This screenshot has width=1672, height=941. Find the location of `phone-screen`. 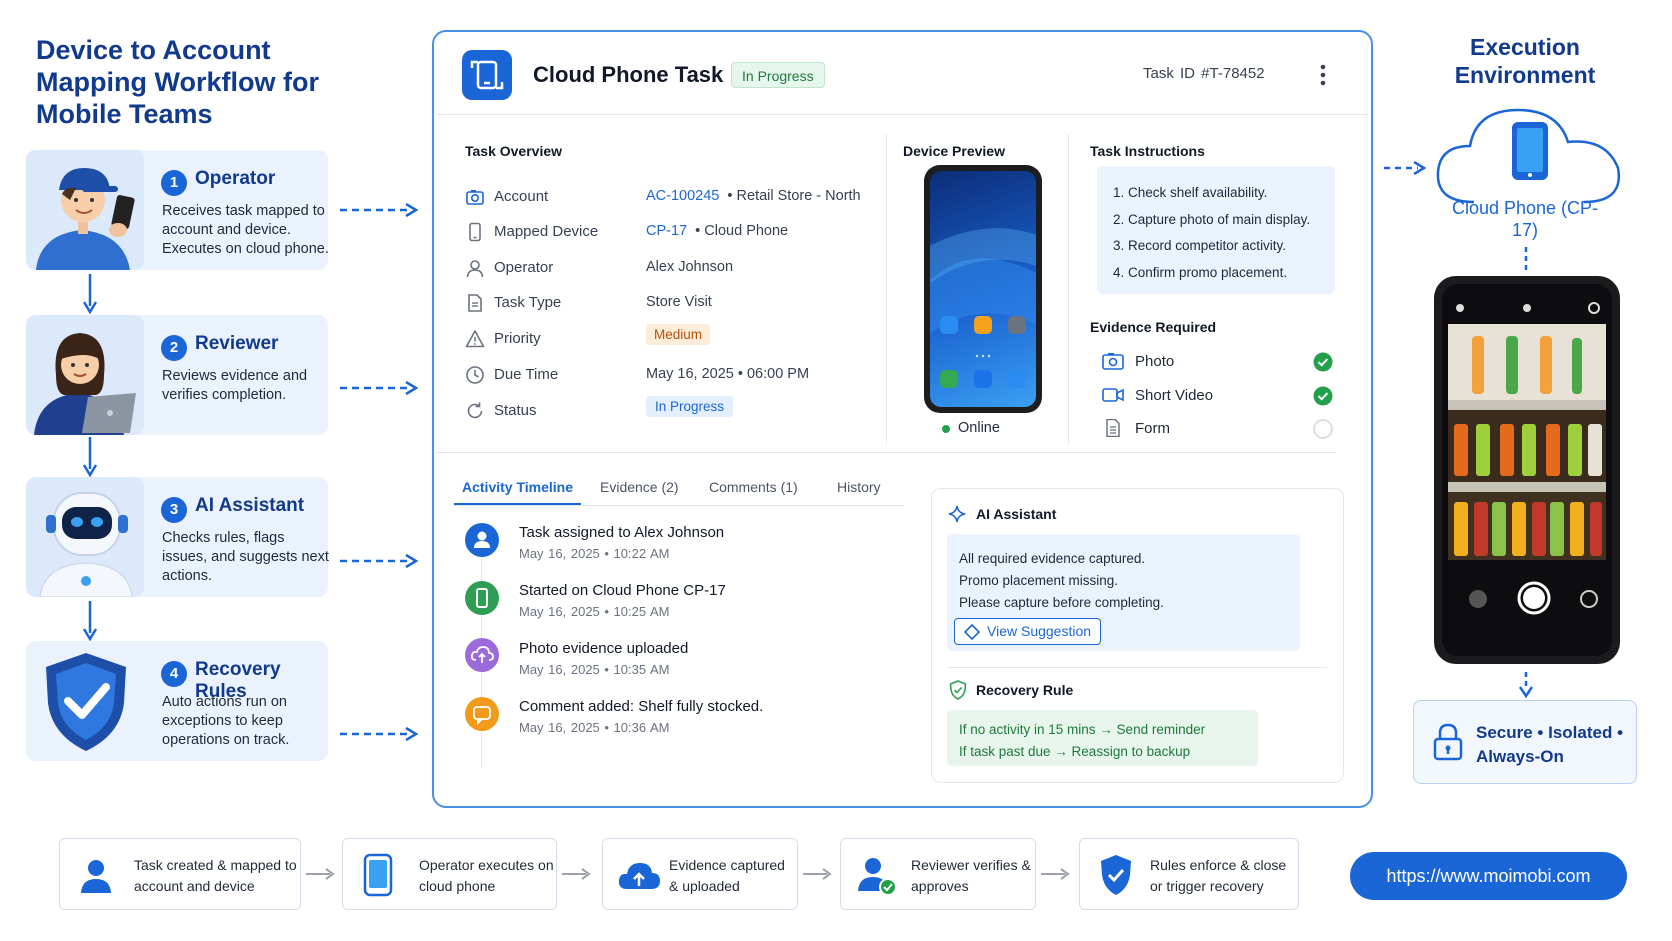

phone-screen is located at coordinates (983, 289).